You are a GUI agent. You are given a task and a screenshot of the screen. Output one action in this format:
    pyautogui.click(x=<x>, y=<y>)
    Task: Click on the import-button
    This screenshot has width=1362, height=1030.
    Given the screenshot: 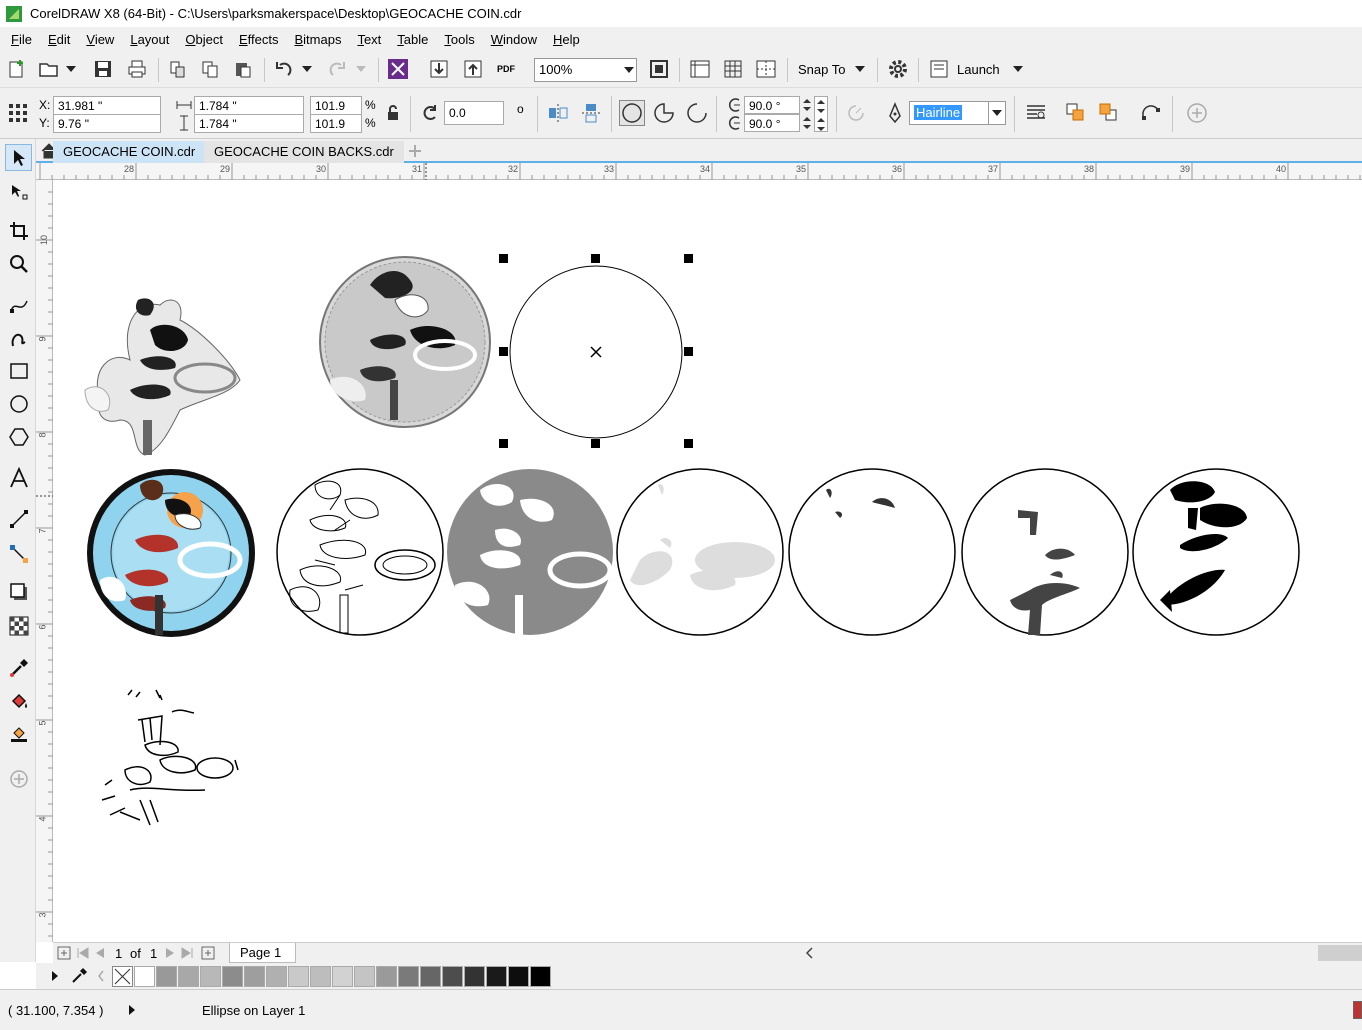 What is the action you would take?
    pyautogui.click(x=439, y=69)
    